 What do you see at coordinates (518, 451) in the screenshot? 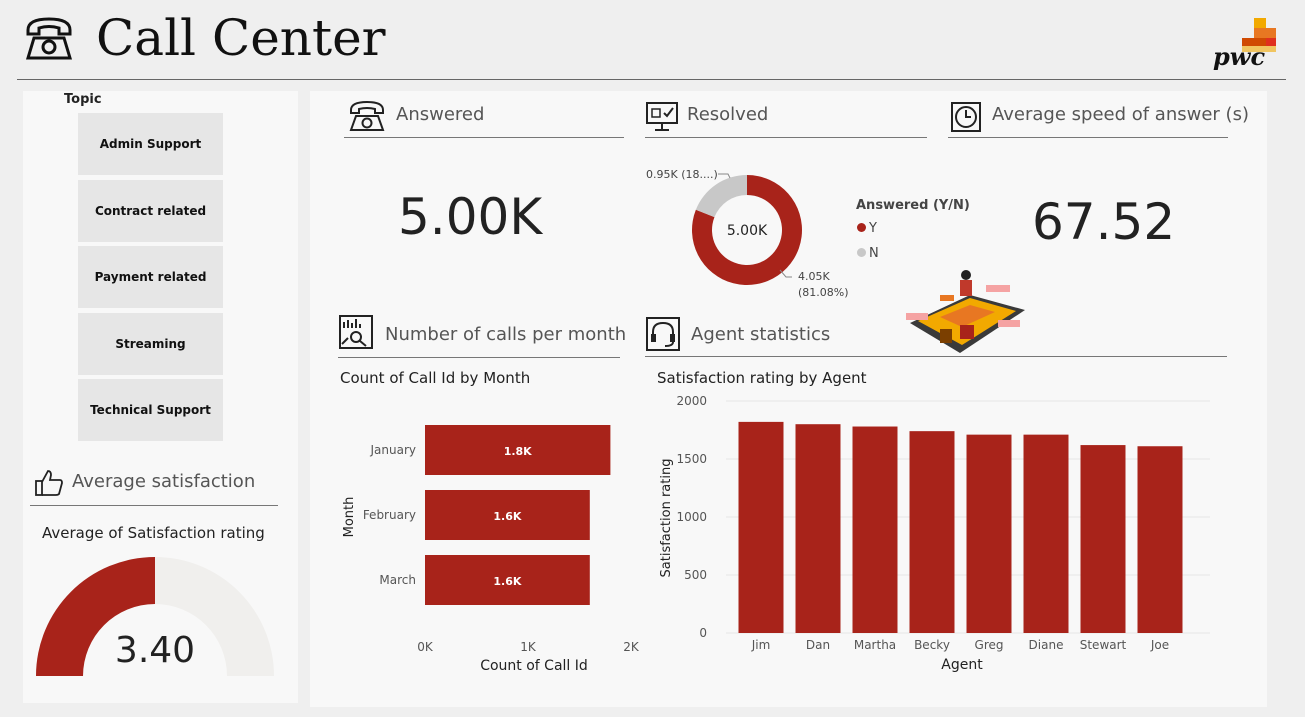
I see `bar-data-label: 1.8K` at bounding box center [518, 451].